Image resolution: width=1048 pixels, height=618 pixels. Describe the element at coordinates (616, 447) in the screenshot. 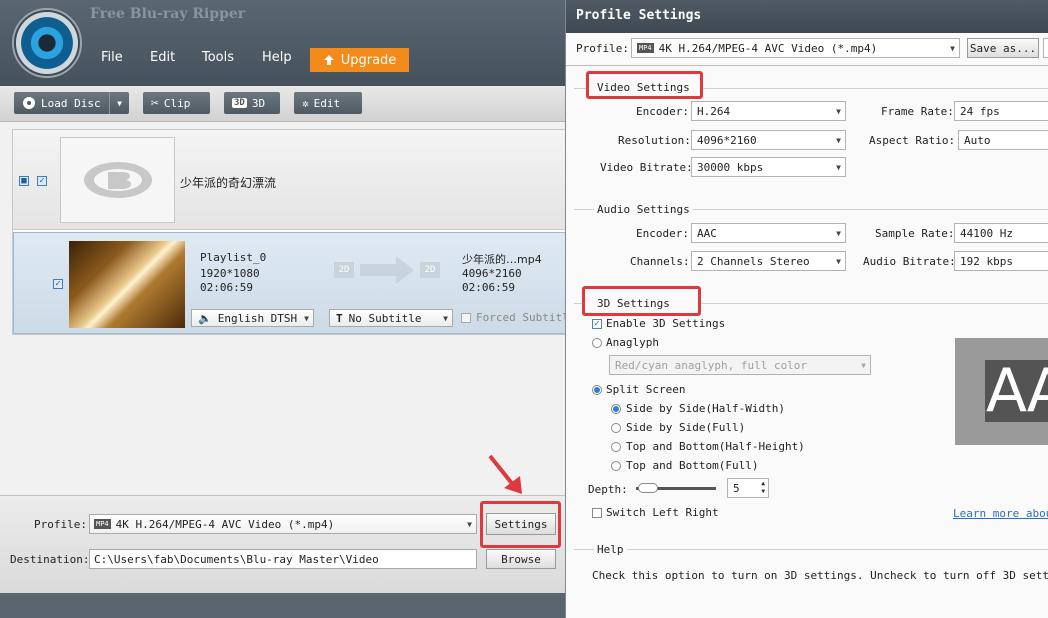

I see `top-half-radio` at that location.